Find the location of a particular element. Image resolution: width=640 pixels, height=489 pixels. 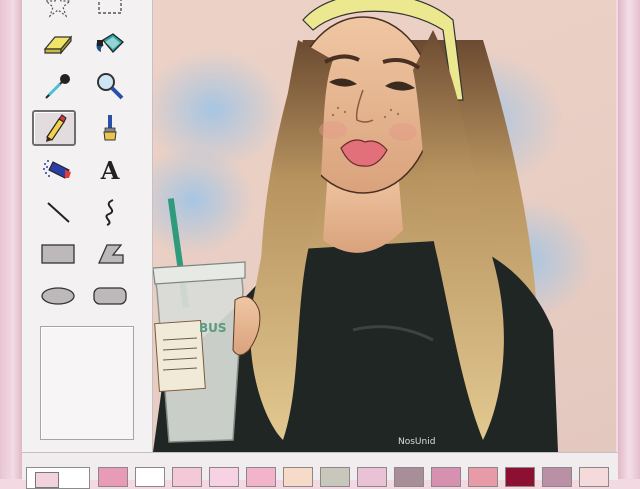

magnifier-icon is located at coordinates (110, 86).